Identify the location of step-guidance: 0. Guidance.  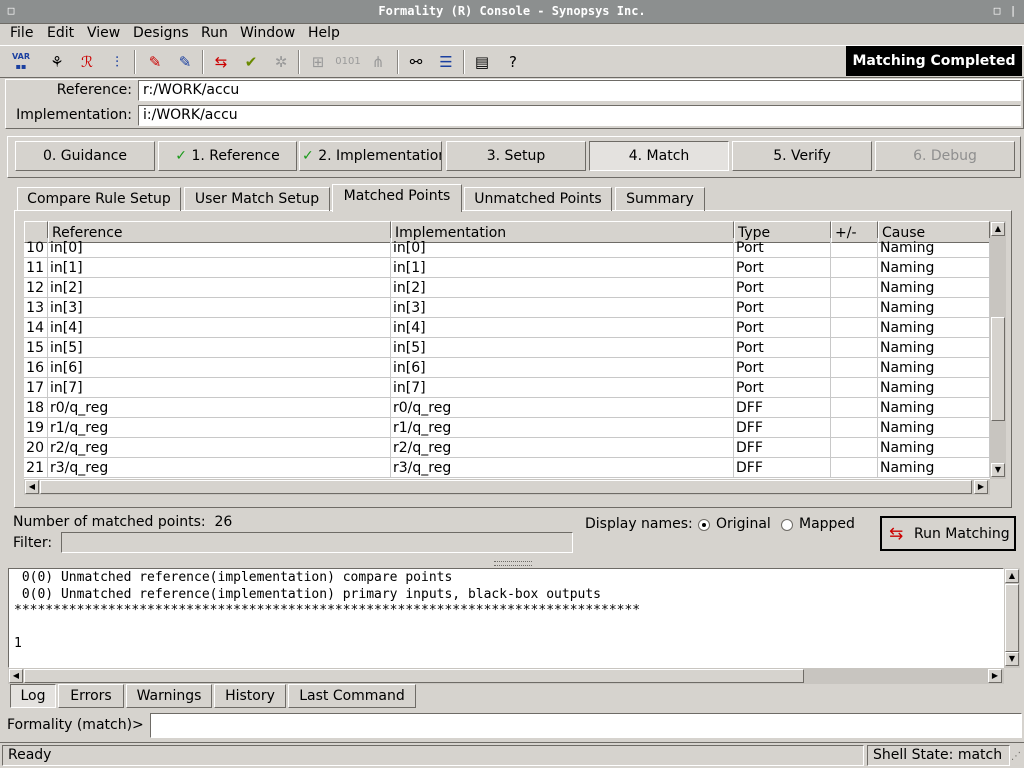
(85, 156).